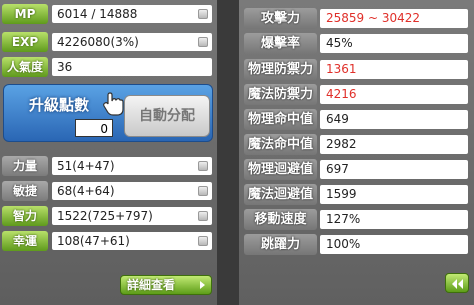 This screenshot has height=305, width=474. Describe the element at coordinates (280, 119) in the screenshot. I see `detail-stat-label: 物理命中值` at that location.